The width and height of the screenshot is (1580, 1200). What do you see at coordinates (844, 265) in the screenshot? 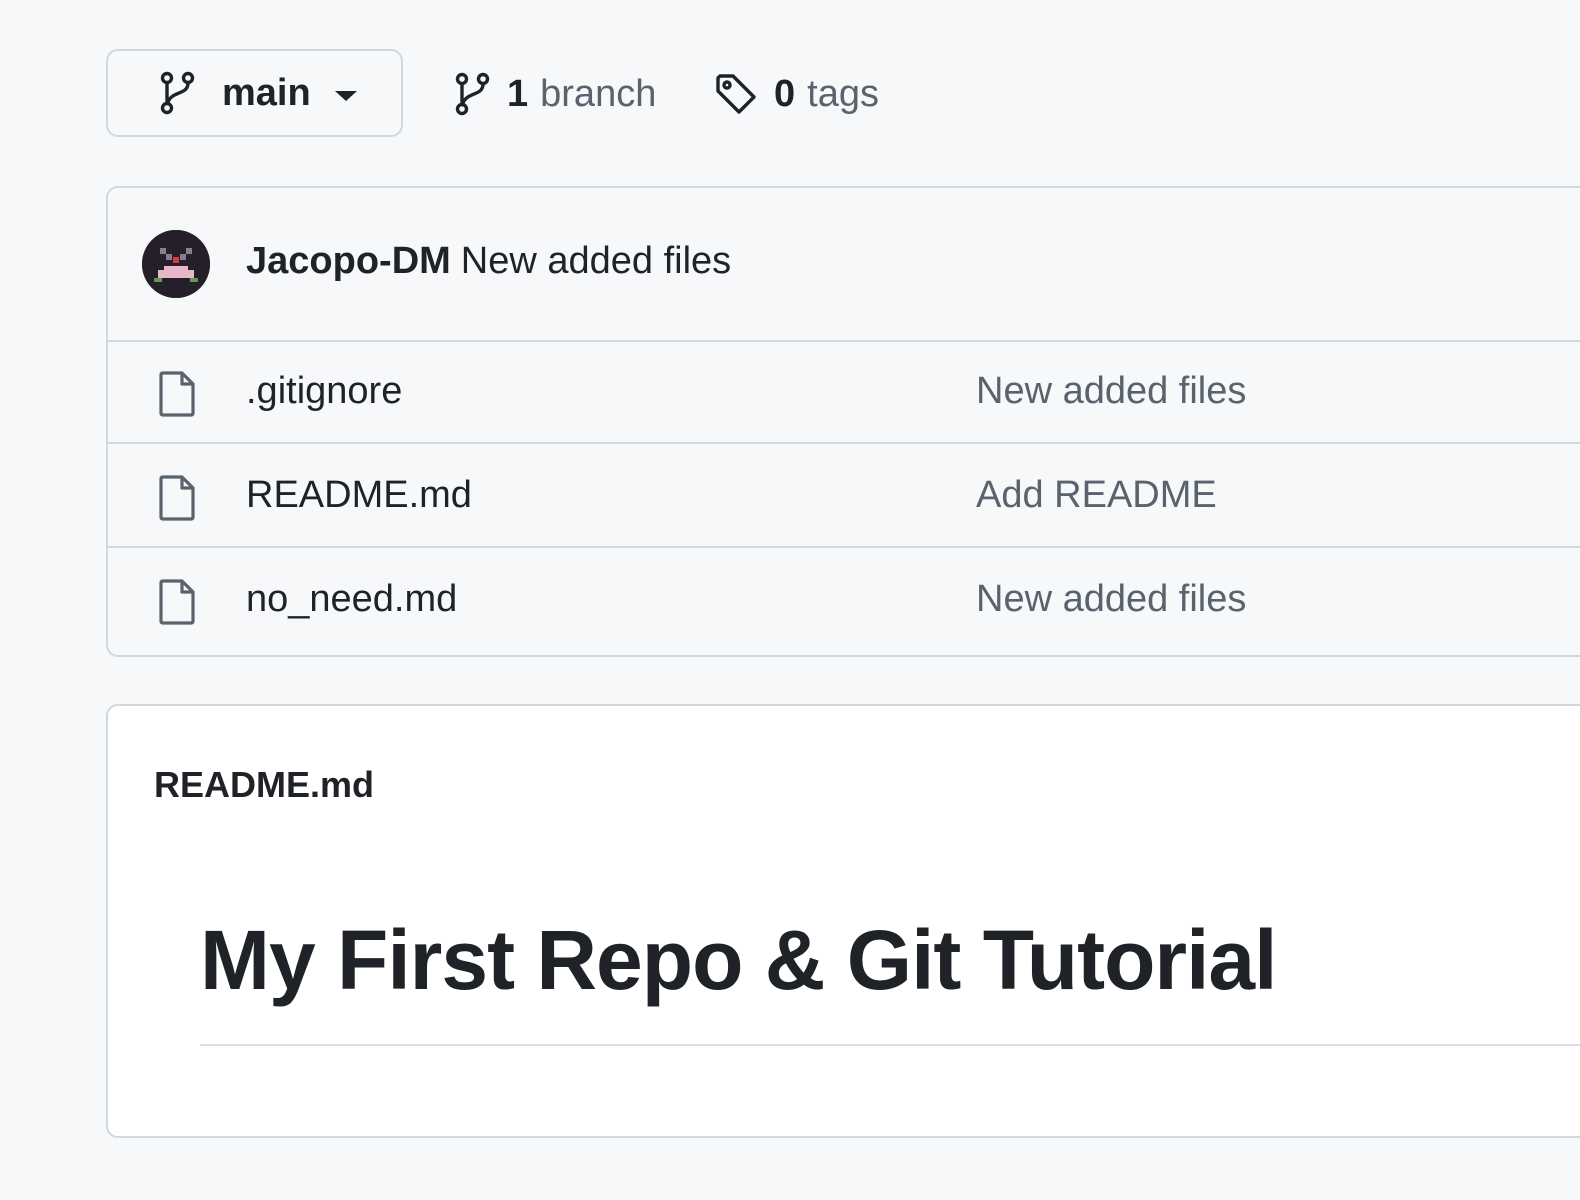
I see `latest-commit-header: Jacopo-DM New added files` at bounding box center [844, 265].